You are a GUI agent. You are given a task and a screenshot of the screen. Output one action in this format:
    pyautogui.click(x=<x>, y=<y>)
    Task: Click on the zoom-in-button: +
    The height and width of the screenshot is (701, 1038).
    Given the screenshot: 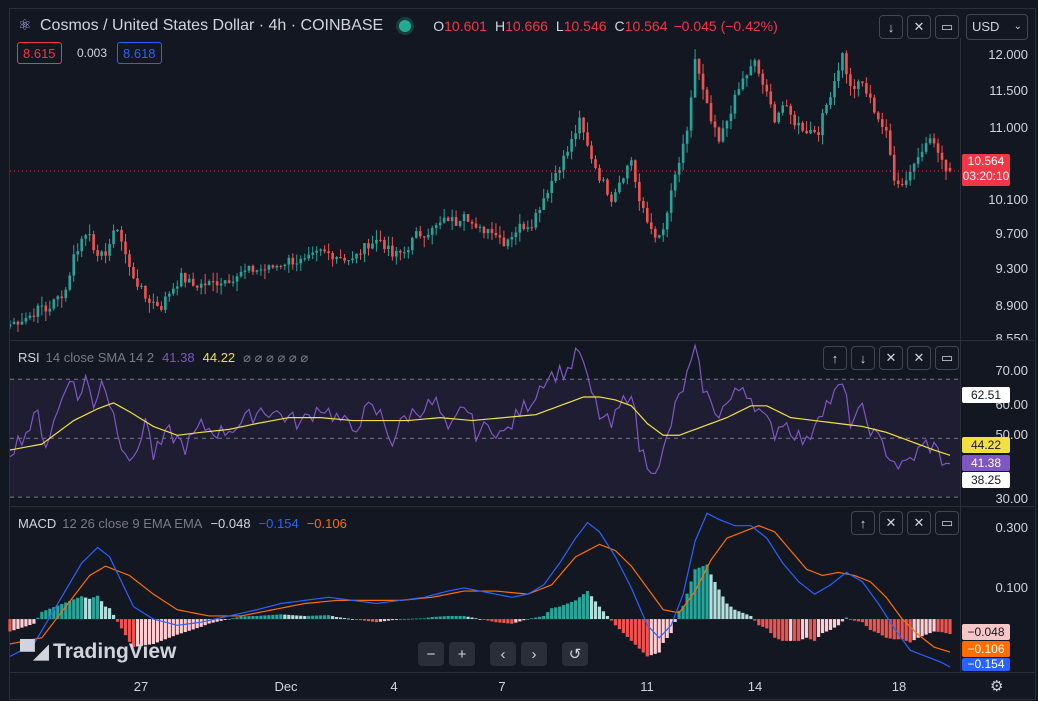 What is the action you would take?
    pyautogui.click(x=462, y=654)
    